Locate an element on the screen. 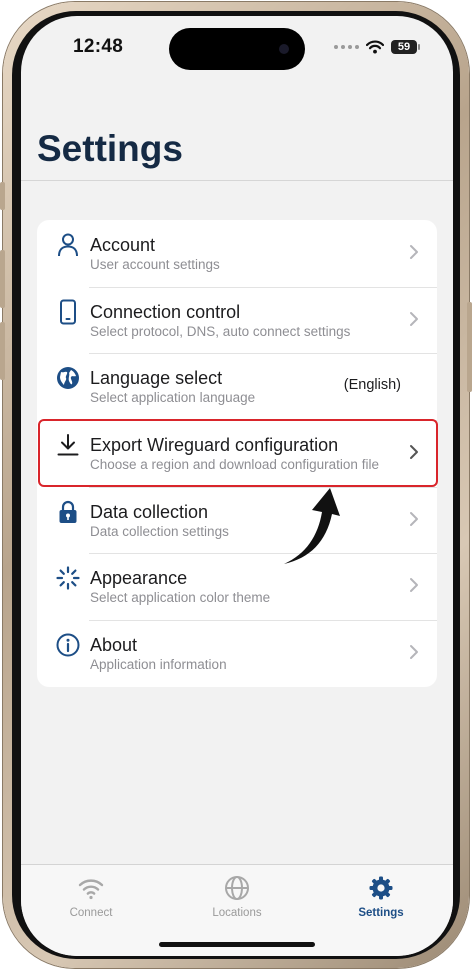 The width and height of the screenshot is (474, 972). tab-connect: Connect is located at coordinates (91, 897).